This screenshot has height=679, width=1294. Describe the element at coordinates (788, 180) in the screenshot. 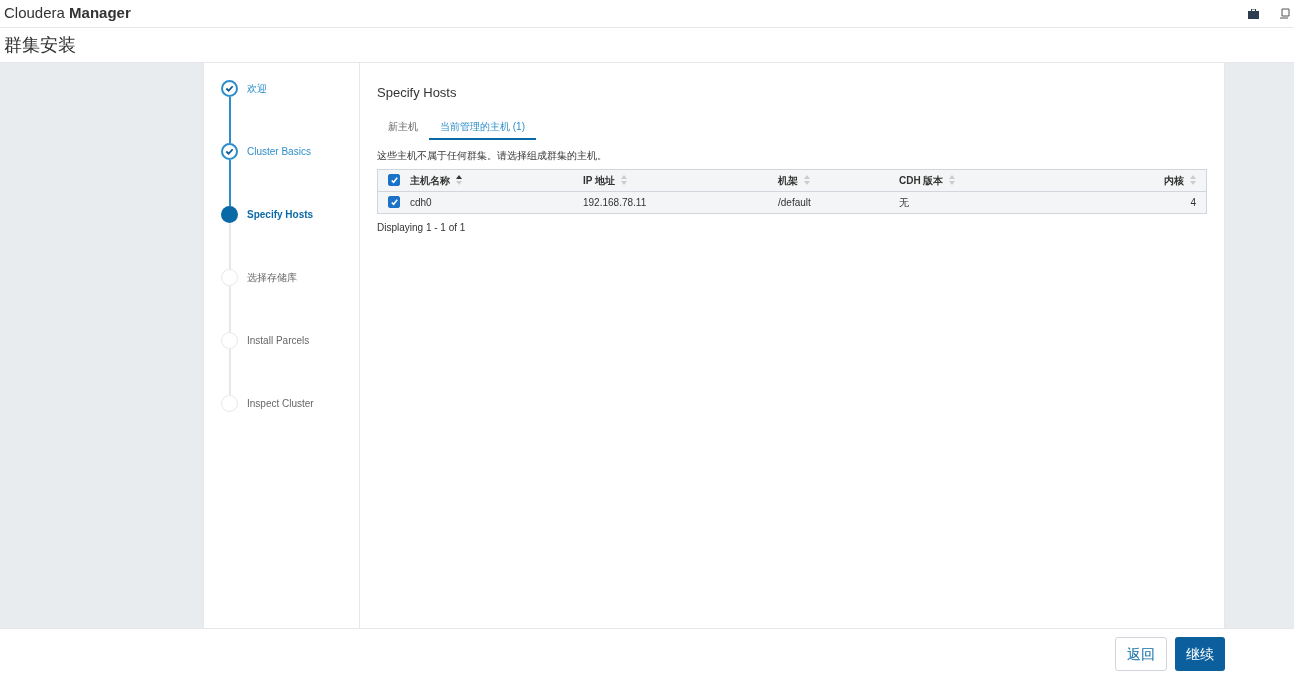

I see `column-header: 机架` at that location.